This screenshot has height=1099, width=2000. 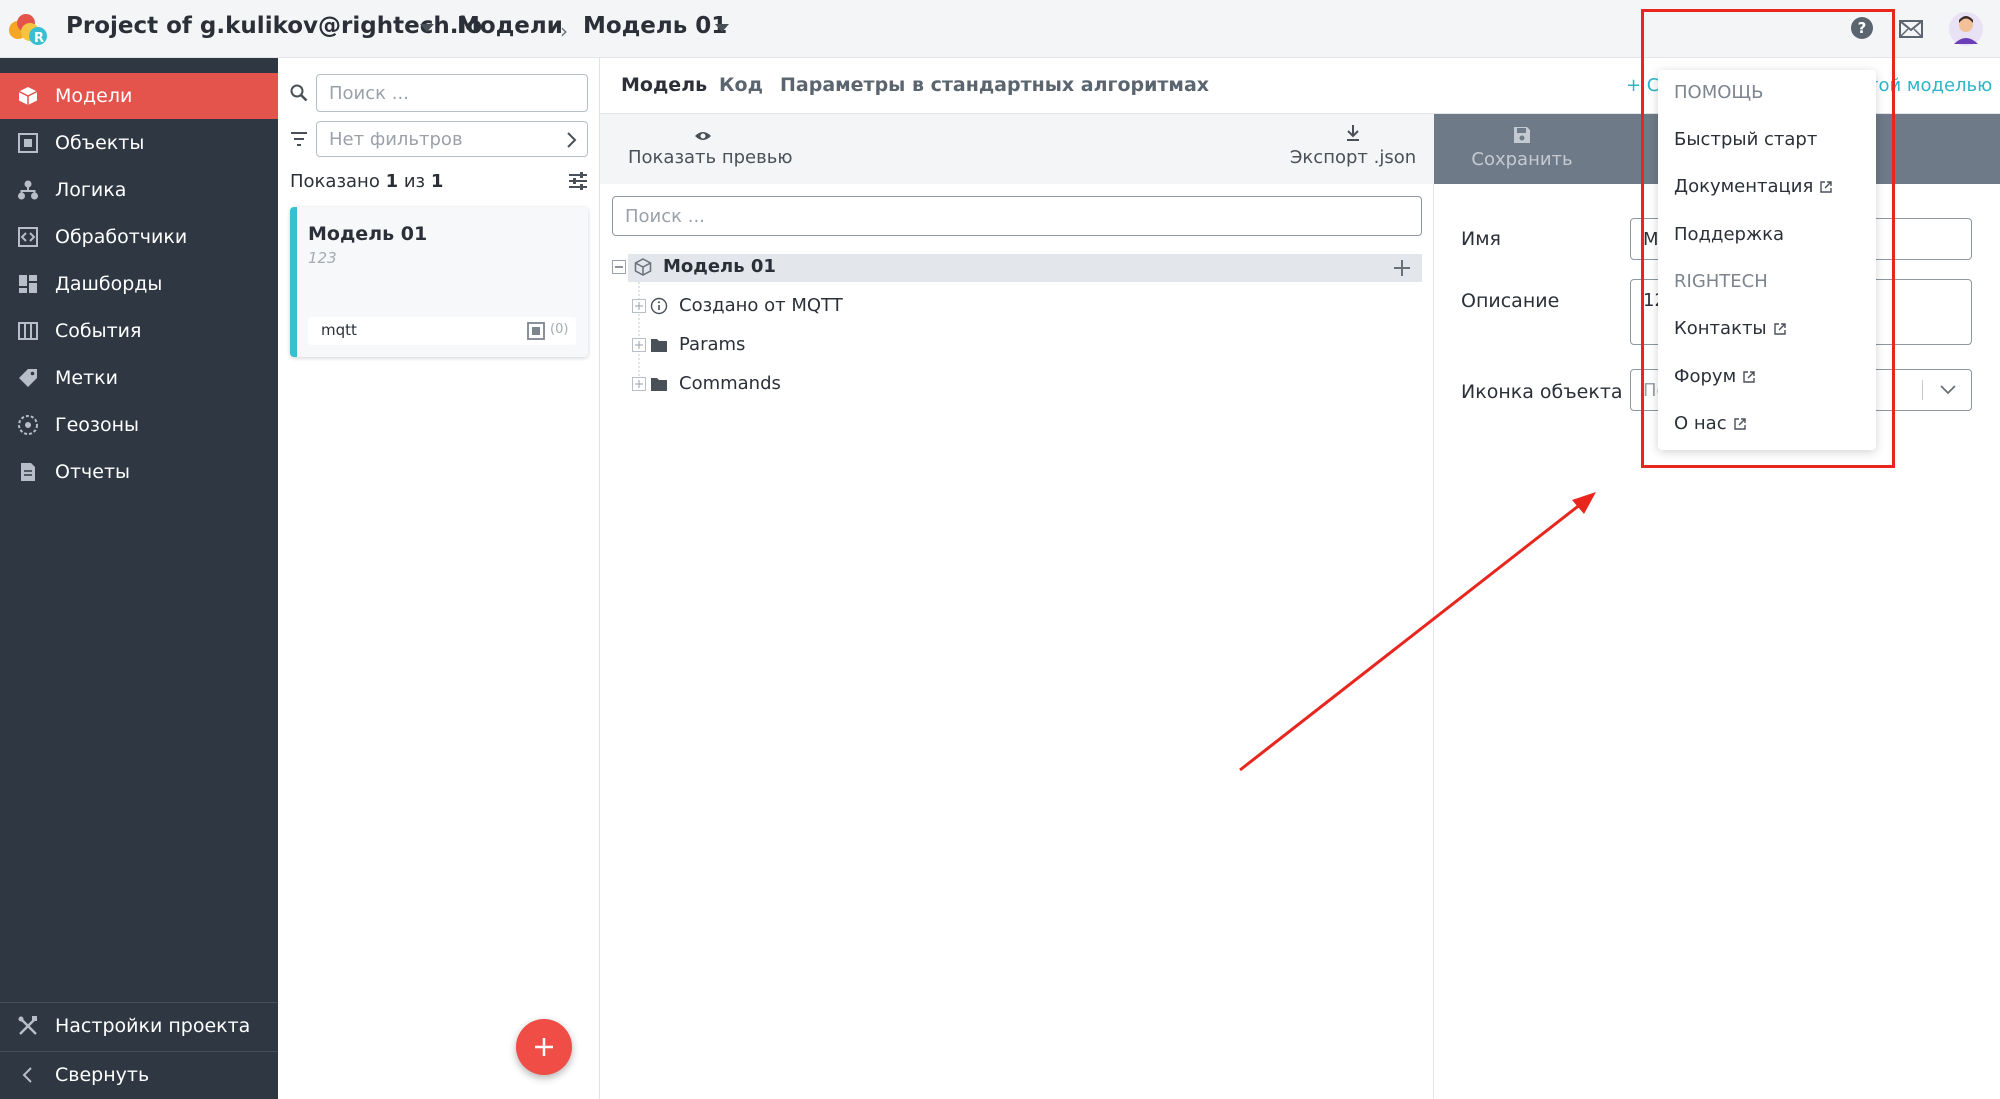 I want to click on sidebar-item-geozones: Геозоны, so click(x=139, y=425).